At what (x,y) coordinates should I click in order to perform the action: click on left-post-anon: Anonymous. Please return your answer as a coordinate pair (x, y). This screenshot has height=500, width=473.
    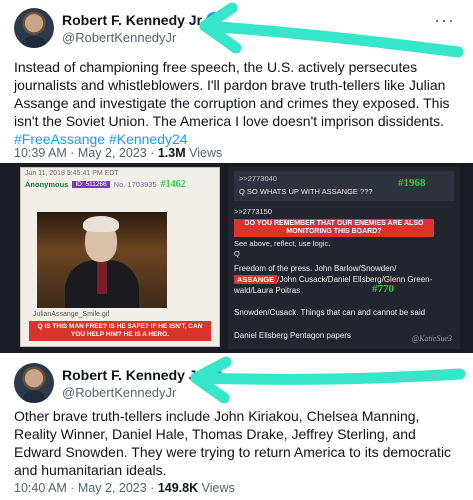
    Looking at the image, I should click on (47, 184).